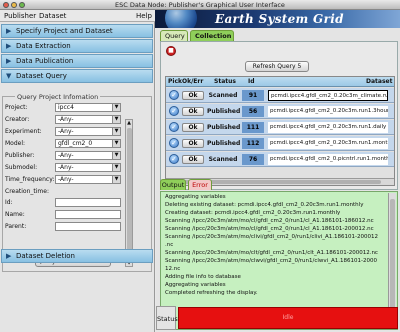  Describe the element at coordinates (88, 119) in the screenshot. I see `creator-select: -Any- ▼` at that location.